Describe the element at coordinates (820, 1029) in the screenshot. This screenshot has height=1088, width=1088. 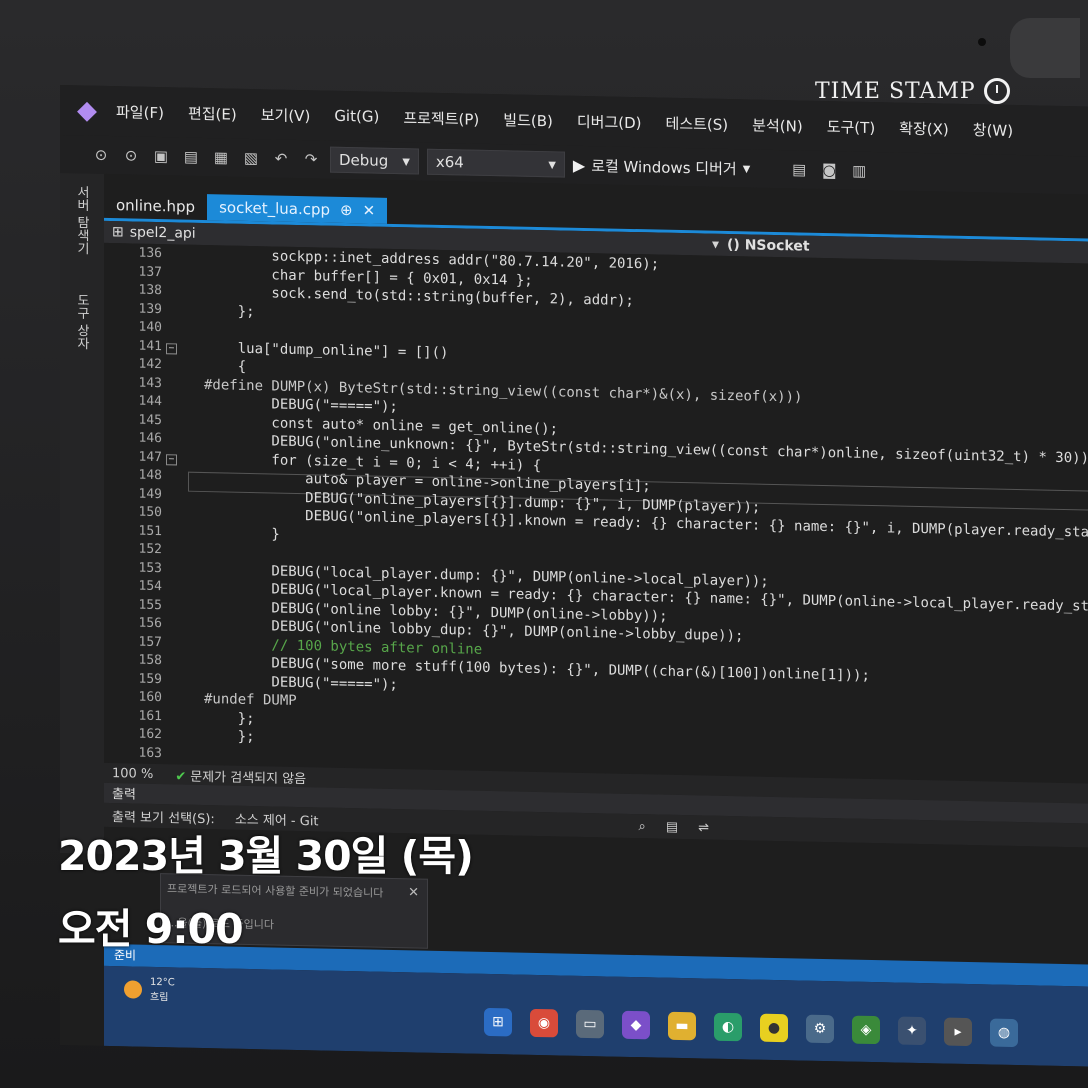
I see `settings-icon: ⚙` at that location.